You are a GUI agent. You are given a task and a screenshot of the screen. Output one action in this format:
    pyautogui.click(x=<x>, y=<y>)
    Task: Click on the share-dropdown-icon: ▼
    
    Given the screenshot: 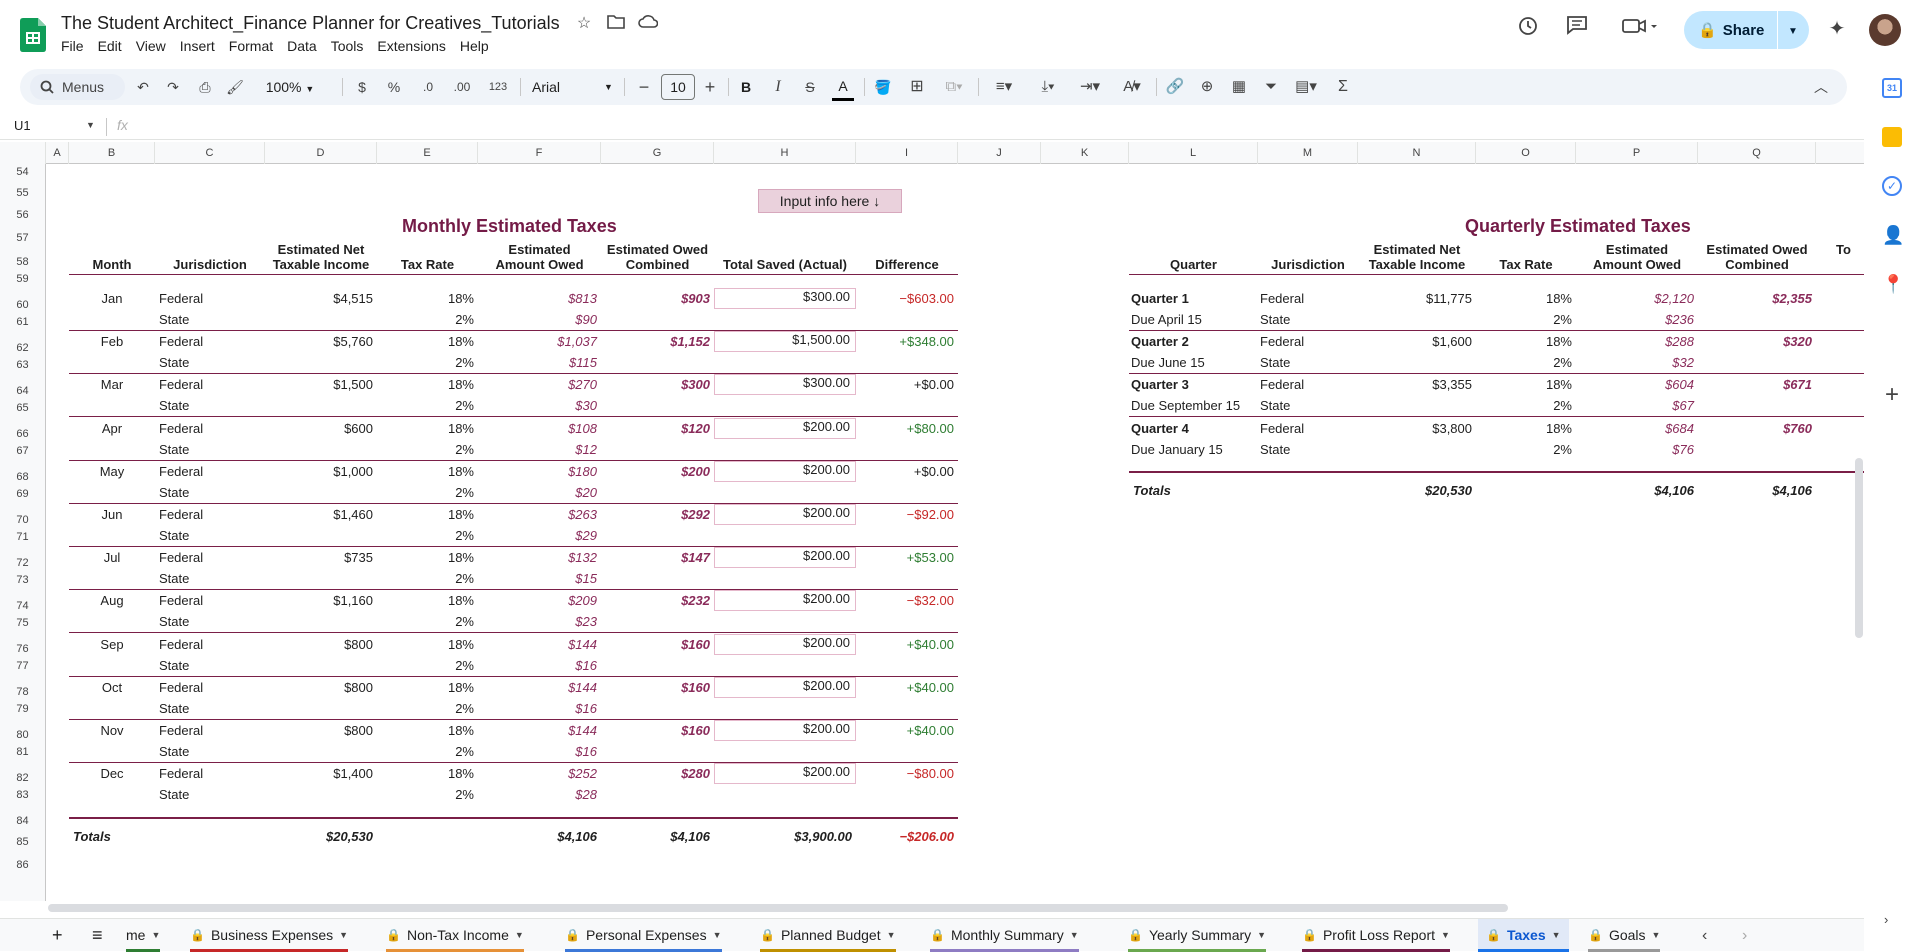 What is the action you would take?
    pyautogui.click(x=1793, y=31)
    